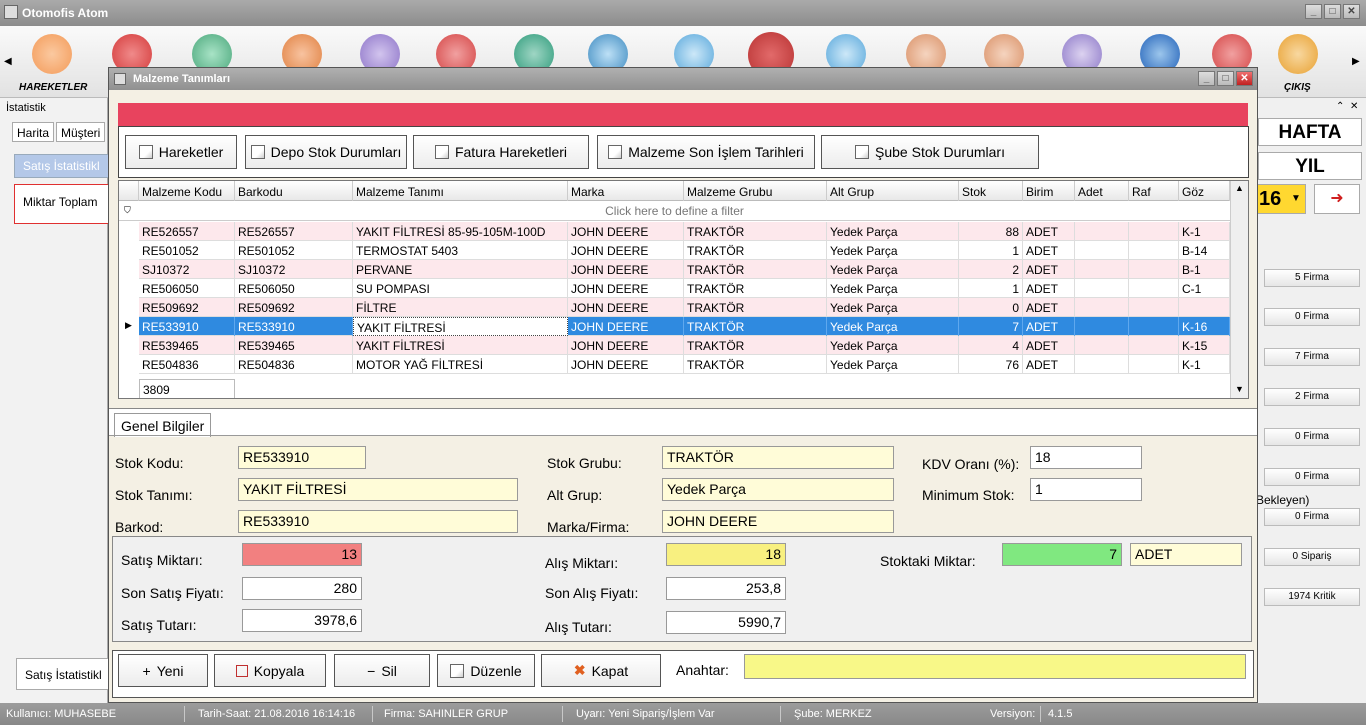 The width and height of the screenshot is (1366, 725). What do you see at coordinates (1204, 345) in the screenshot?
I see `table-cell: K-15` at bounding box center [1204, 345].